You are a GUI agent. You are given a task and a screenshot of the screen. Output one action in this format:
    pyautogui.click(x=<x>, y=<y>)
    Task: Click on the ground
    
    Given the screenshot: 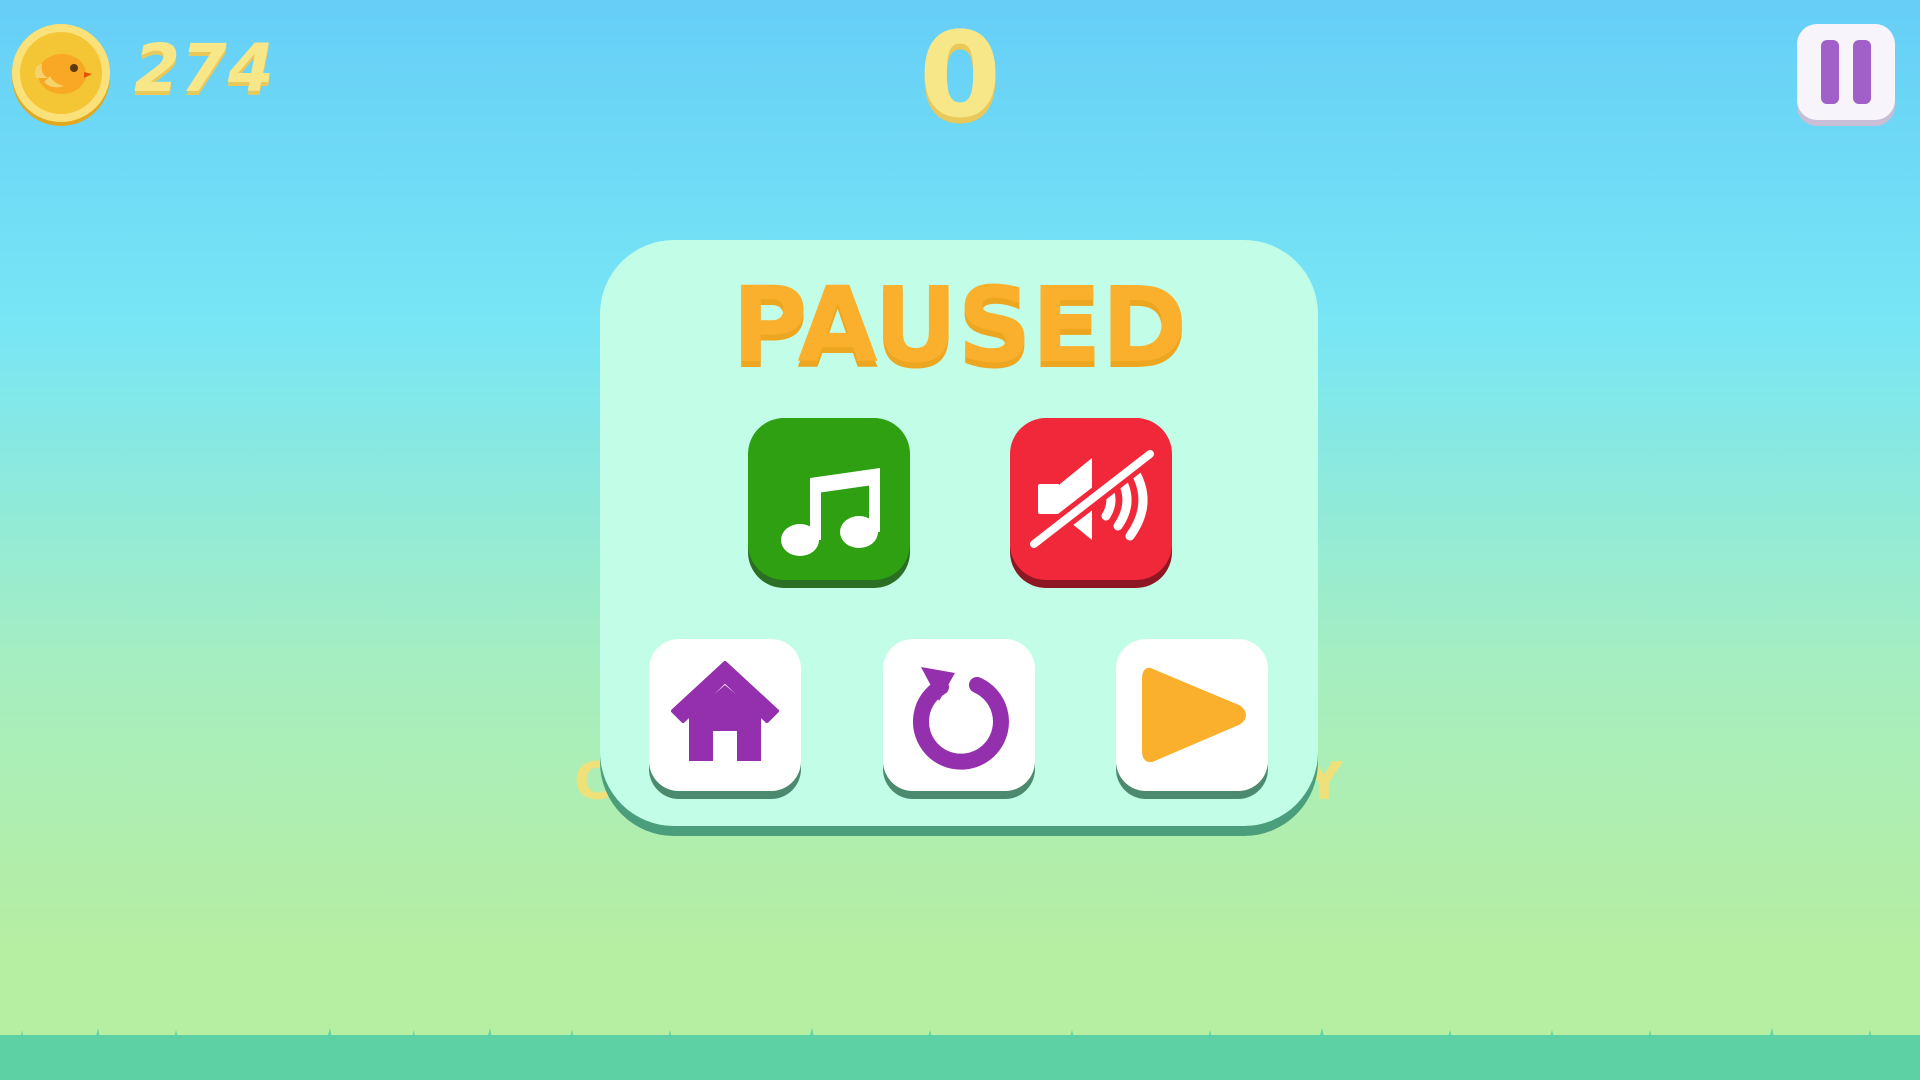 What is the action you would take?
    pyautogui.click(x=960, y=1057)
    